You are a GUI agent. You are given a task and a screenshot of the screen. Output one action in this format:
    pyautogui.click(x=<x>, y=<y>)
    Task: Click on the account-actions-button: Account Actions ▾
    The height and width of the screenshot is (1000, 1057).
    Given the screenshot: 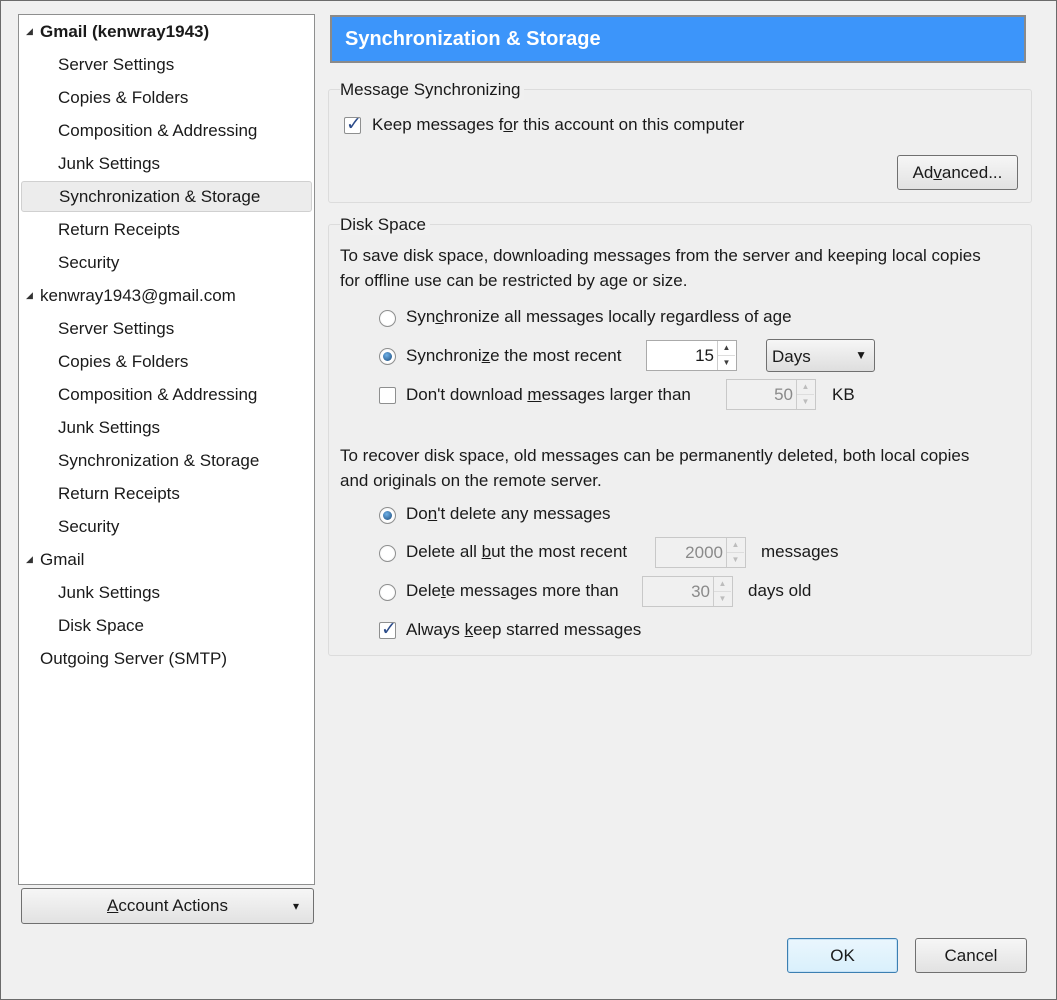 What is the action you would take?
    pyautogui.click(x=167, y=906)
    